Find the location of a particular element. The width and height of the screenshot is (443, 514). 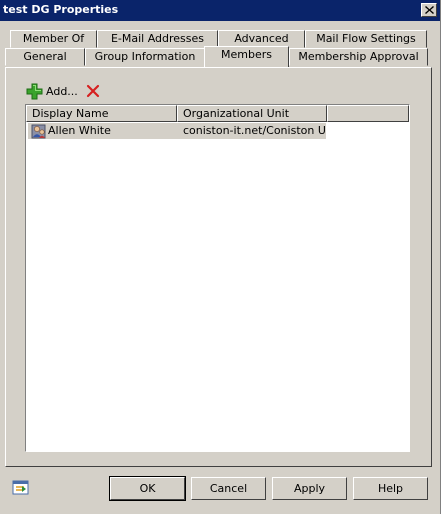

tab-label: E-Mail Addresses is located at coordinates (157, 38).